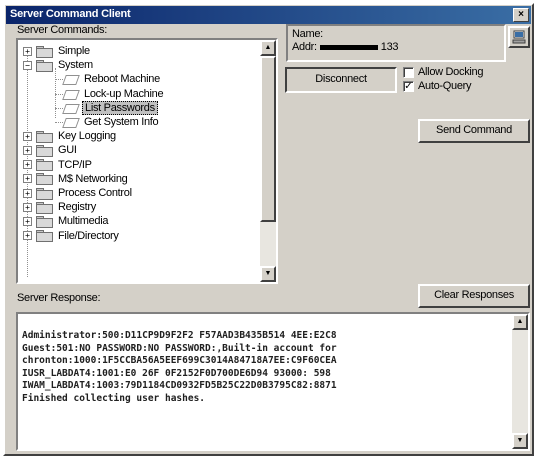 The width and height of the screenshot is (537, 459). I want to click on computer-icon, so click(519, 37).